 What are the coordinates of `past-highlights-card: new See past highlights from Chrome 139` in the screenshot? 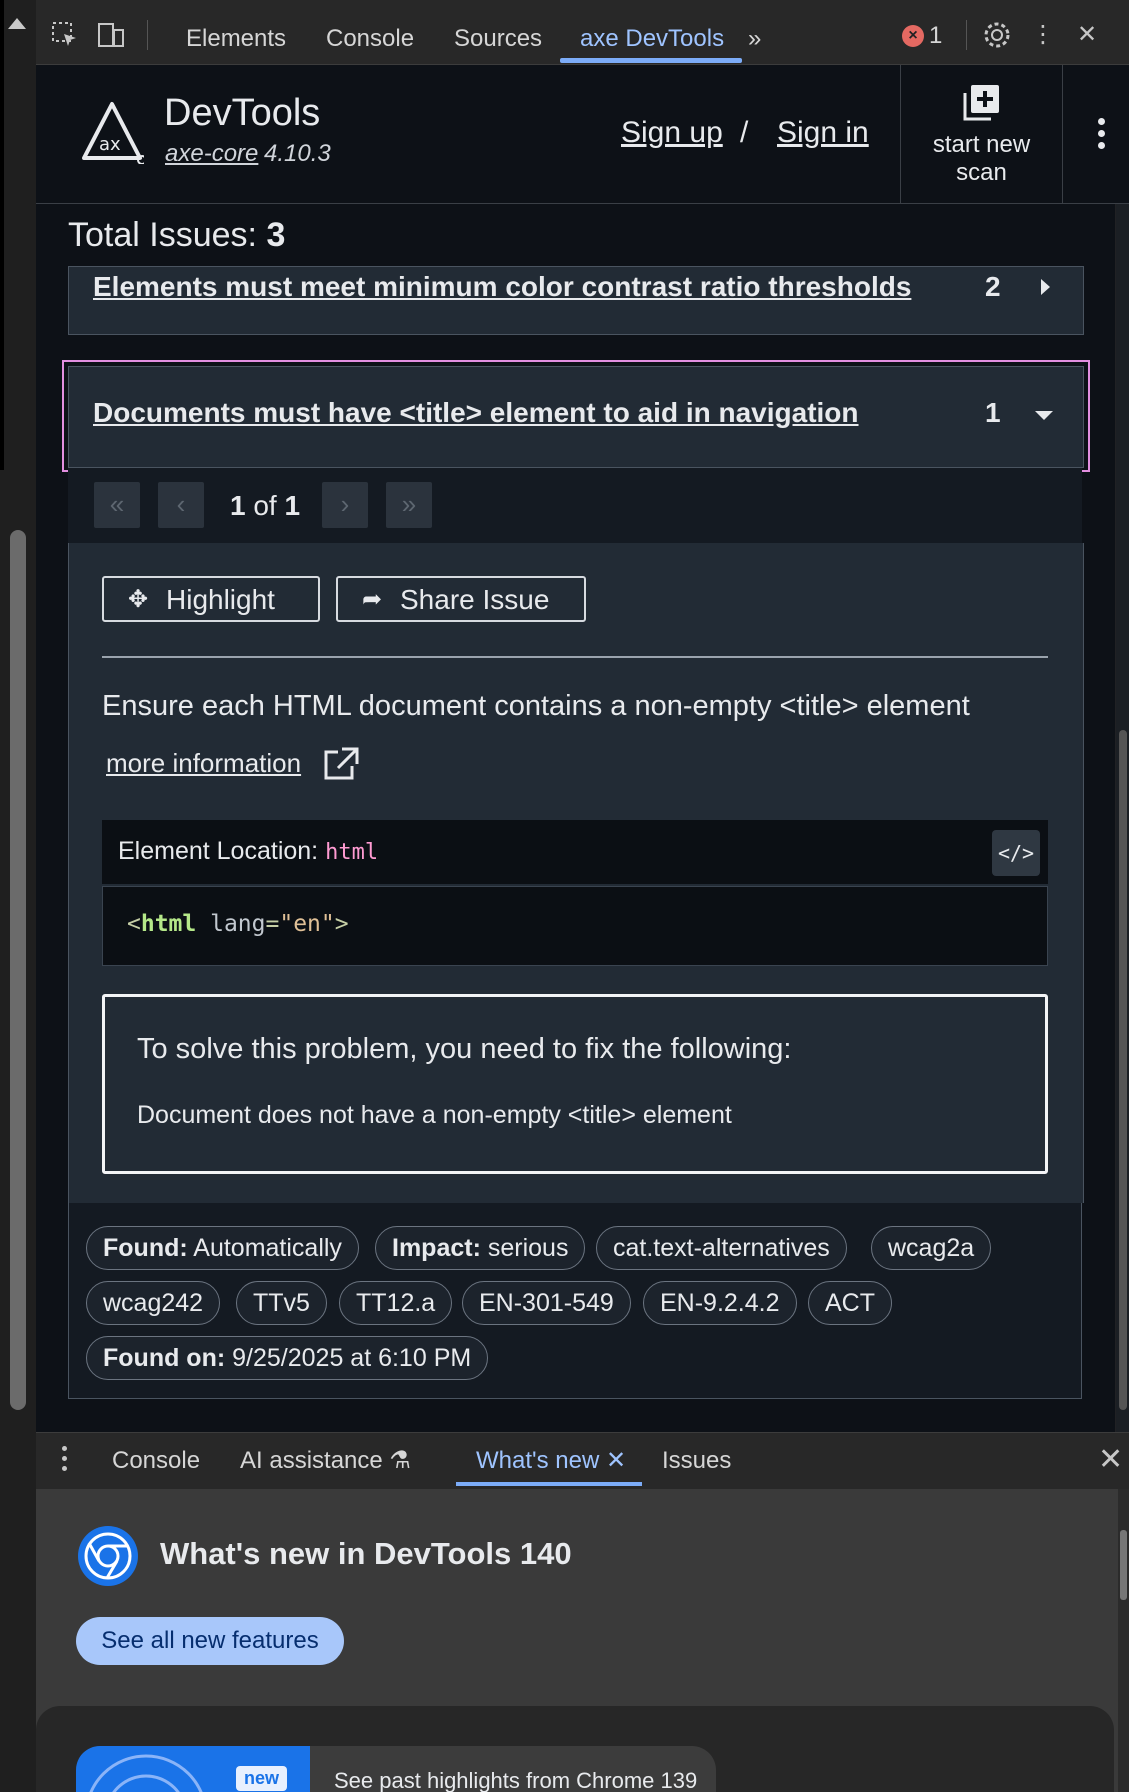 It's located at (396, 1769).